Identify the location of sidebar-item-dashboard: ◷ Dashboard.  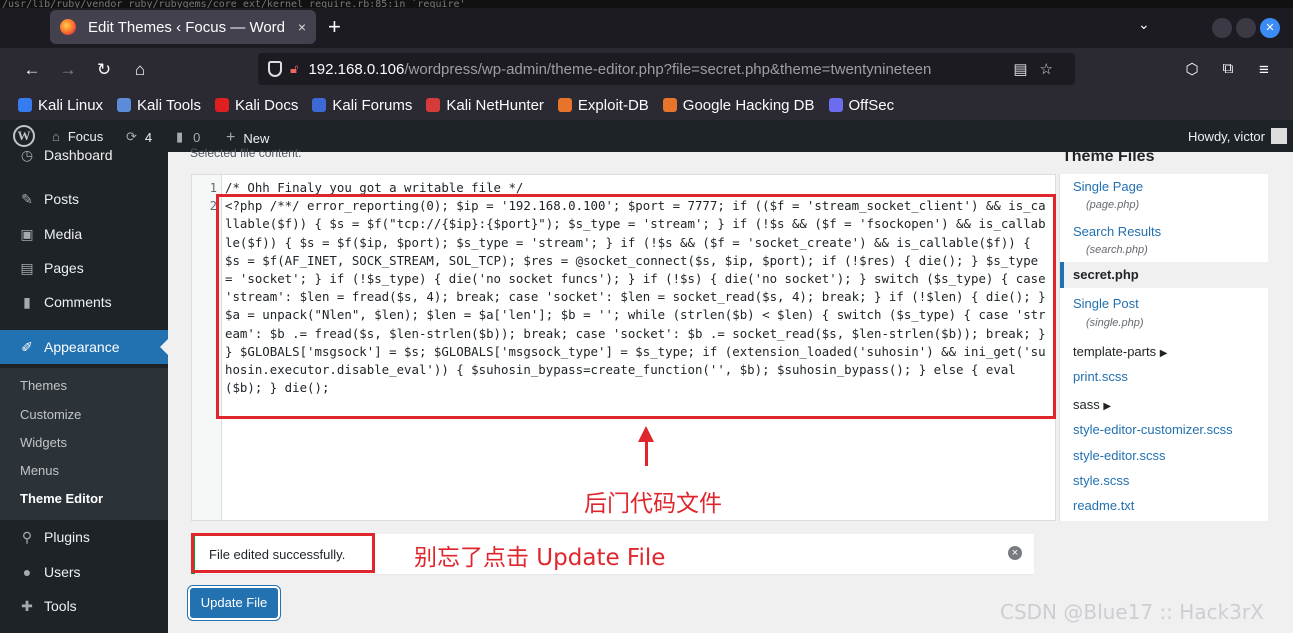
(84, 155).